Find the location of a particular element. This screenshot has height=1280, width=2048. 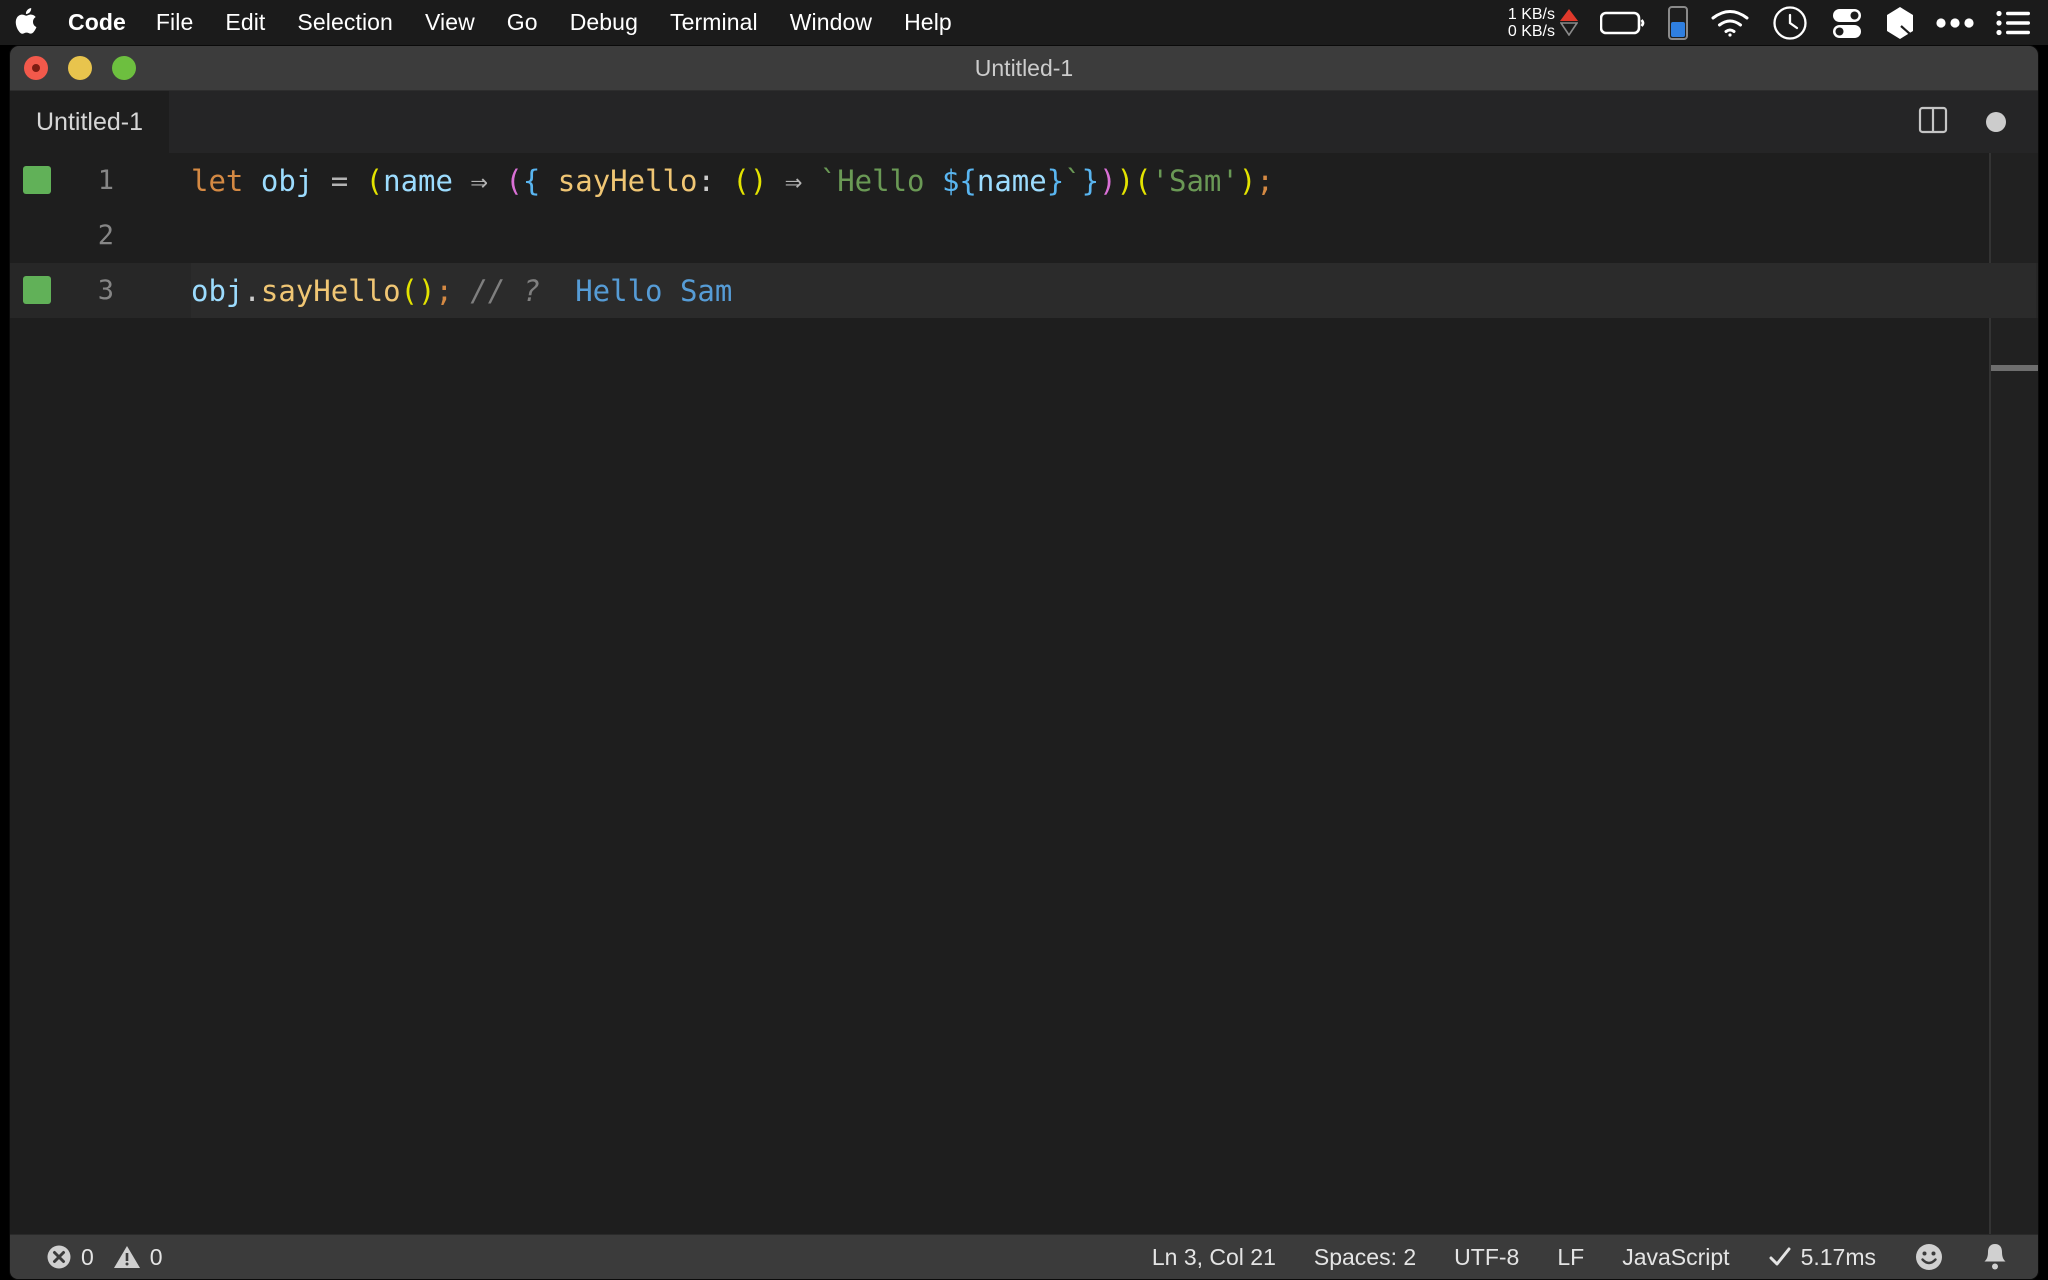

eol-setting: LF is located at coordinates (1570, 1257).